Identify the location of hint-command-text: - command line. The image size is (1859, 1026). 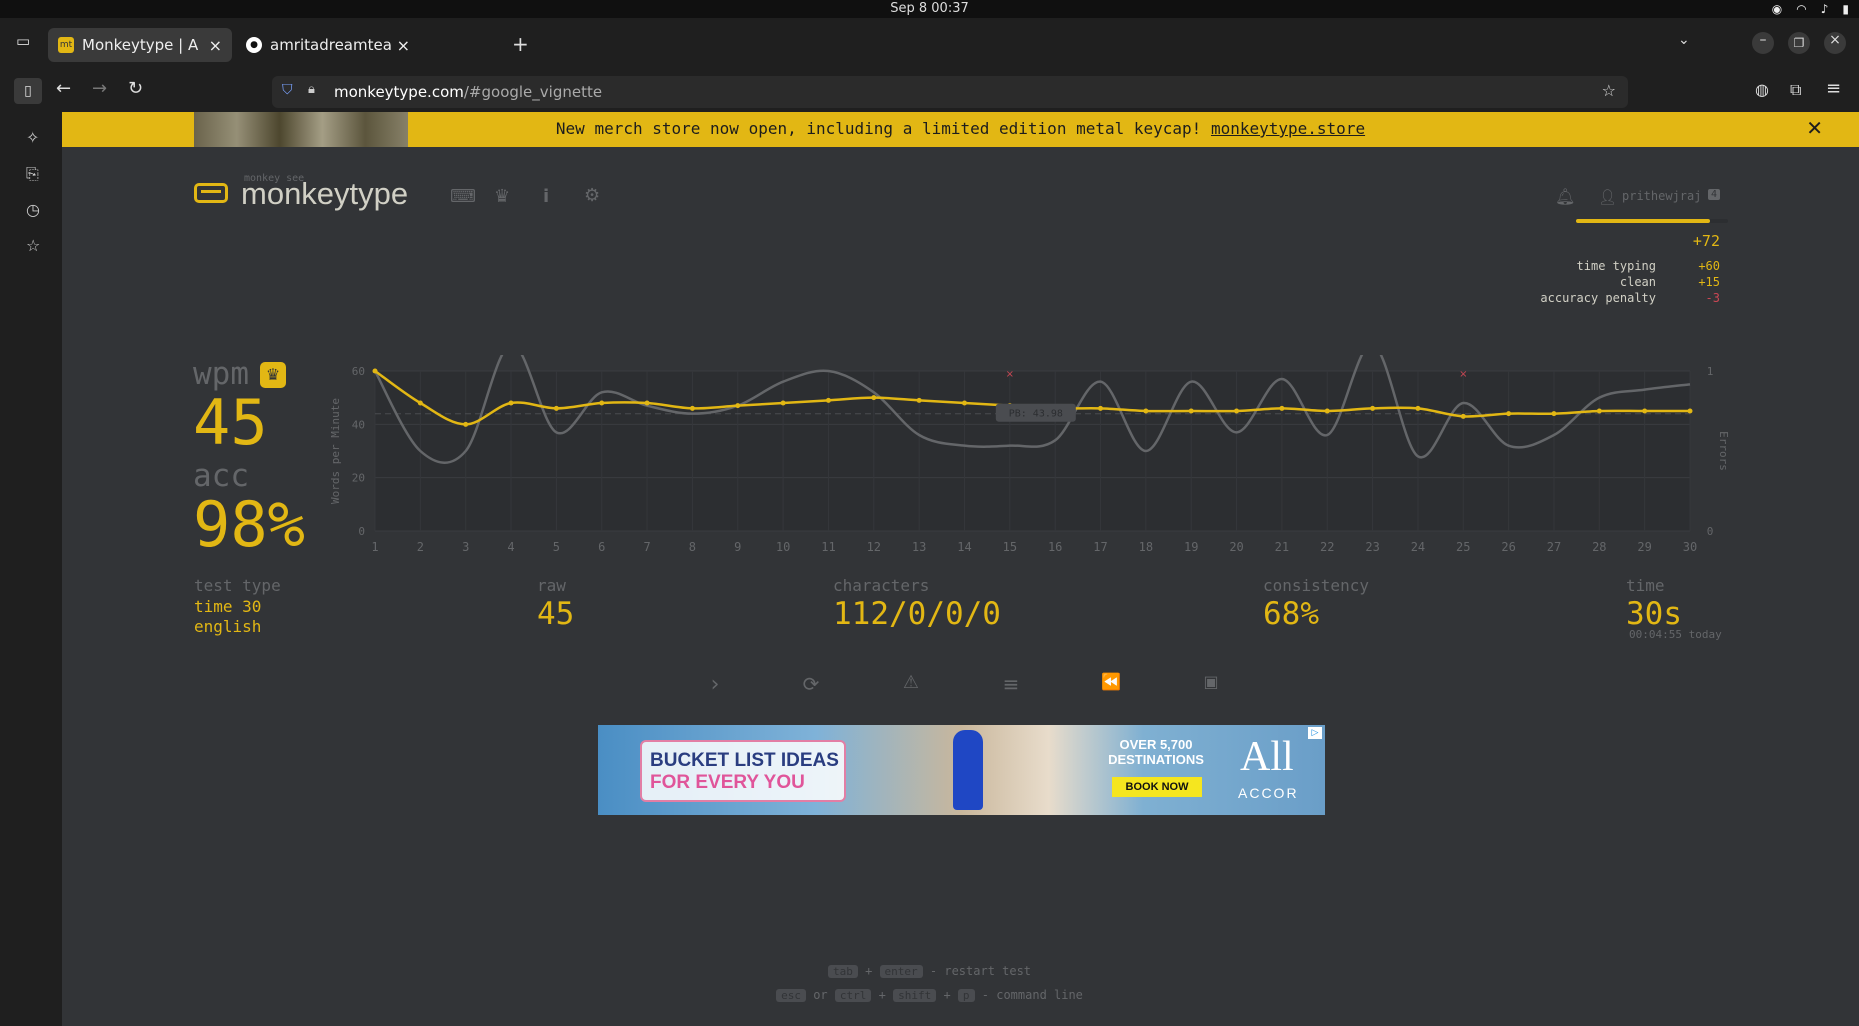
(1032, 995).